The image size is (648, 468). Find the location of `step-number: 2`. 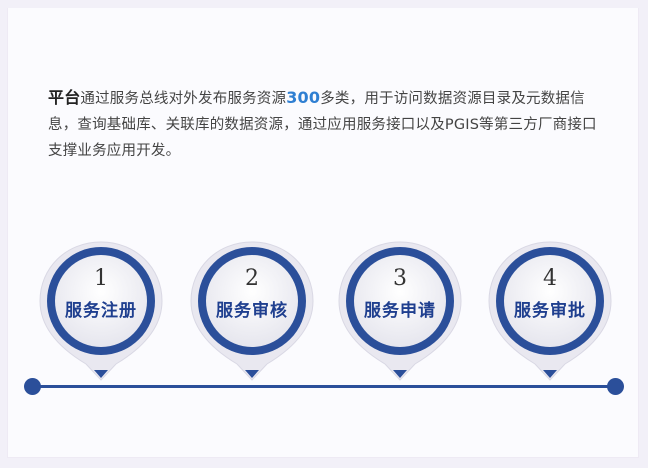

step-number: 2 is located at coordinates (252, 278).